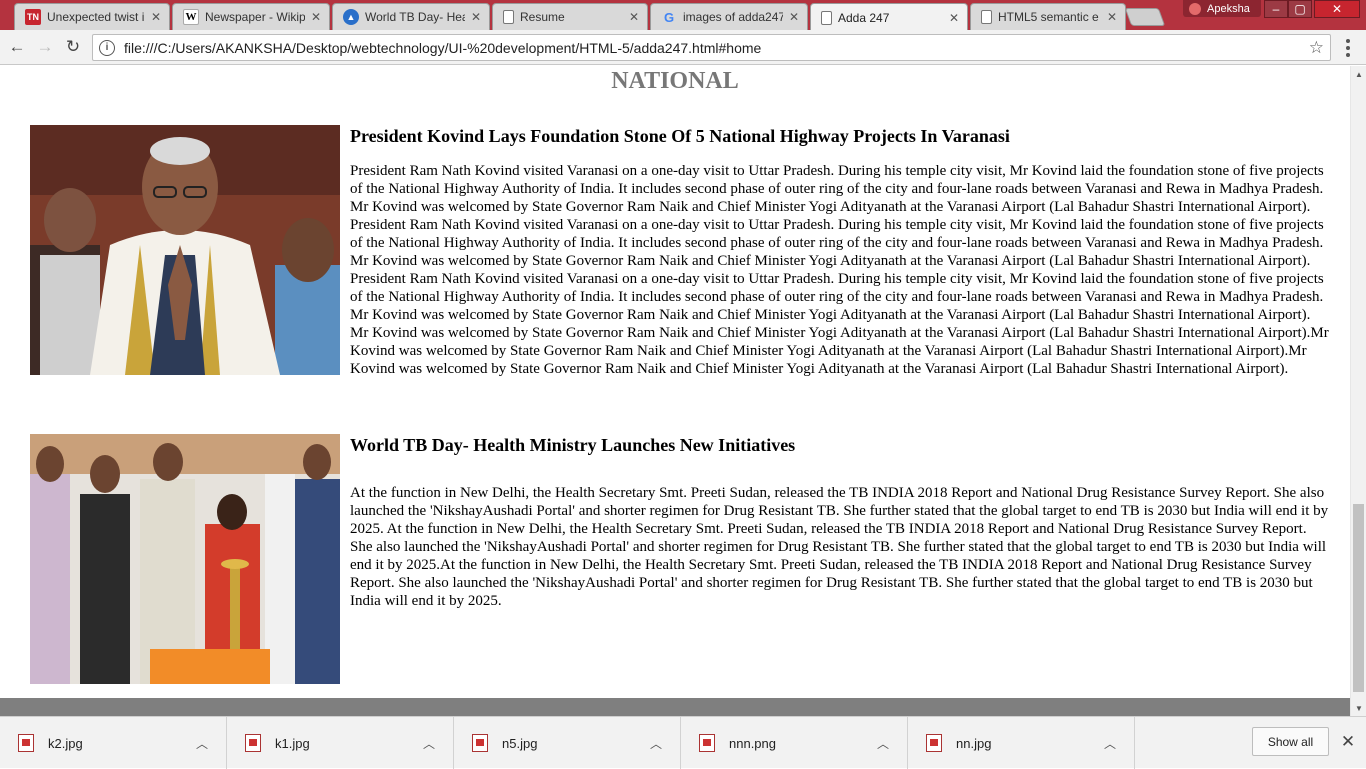 The image size is (1366, 769). Describe the element at coordinates (1276, 9) in the screenshot. I see `minimize-button: –` at that location.